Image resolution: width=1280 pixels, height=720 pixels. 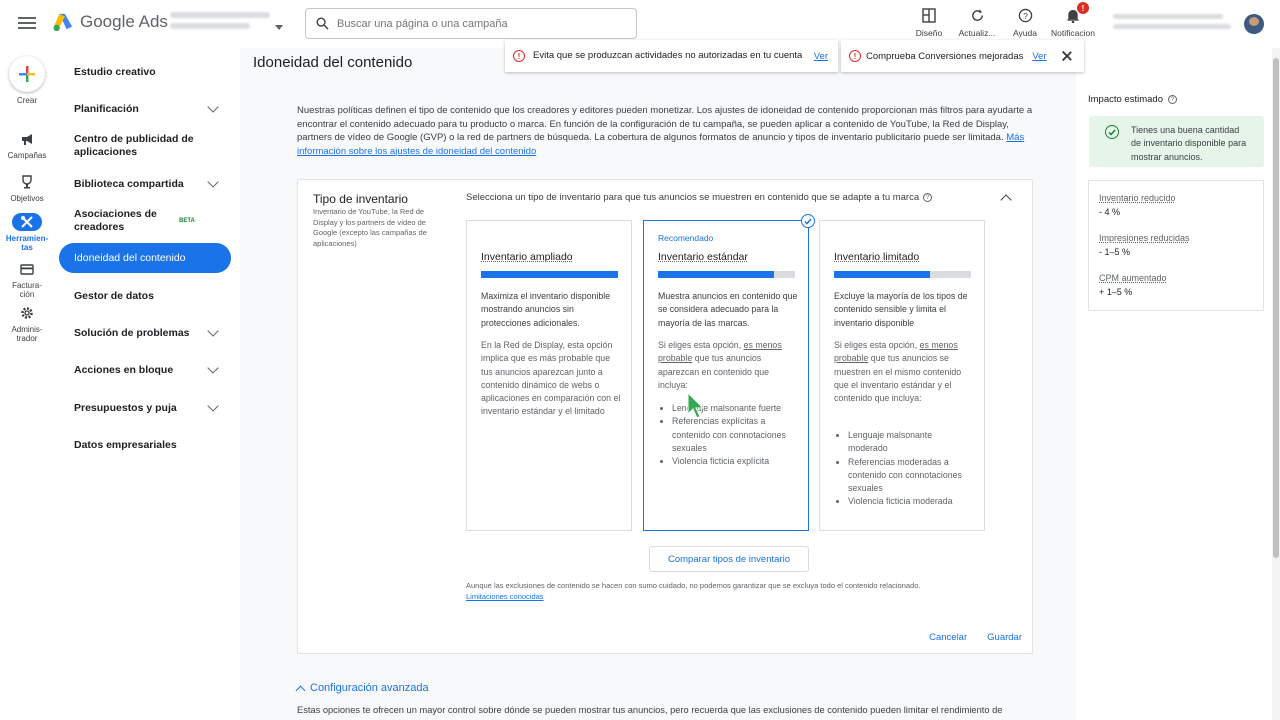 I want to click on check-circle-icon, so click(x=1112, y=132).